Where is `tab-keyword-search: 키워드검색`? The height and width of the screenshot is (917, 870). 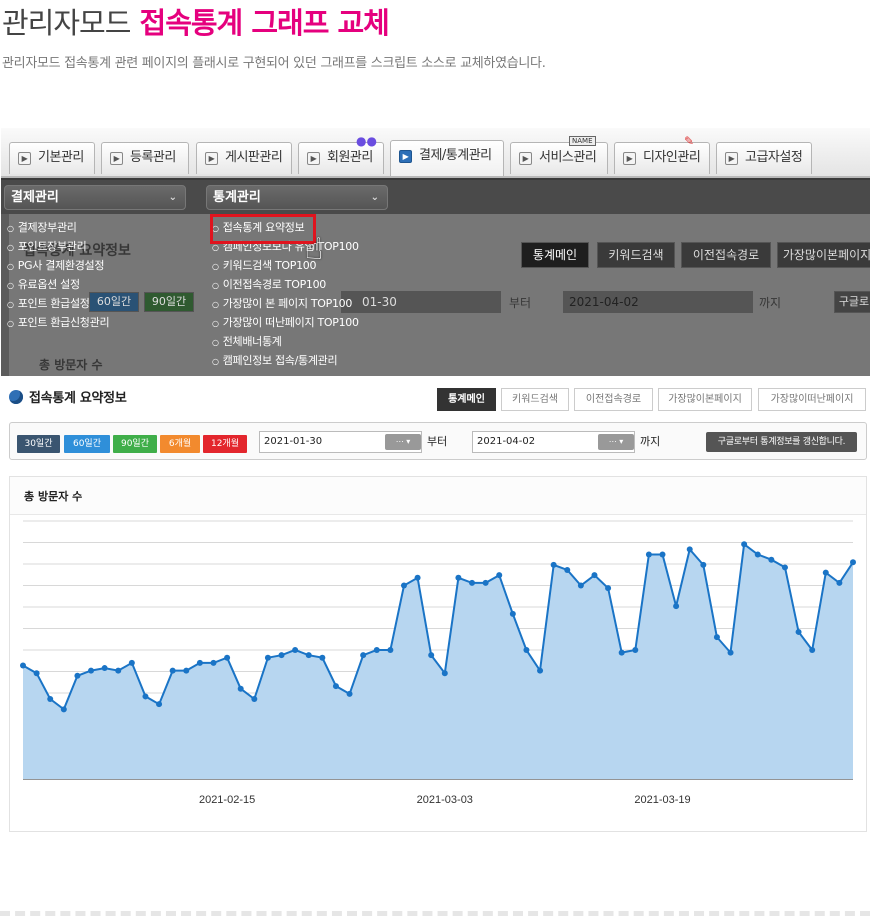 tab-keyword-search: 키워드검색 is located at coordinates (535, 399).